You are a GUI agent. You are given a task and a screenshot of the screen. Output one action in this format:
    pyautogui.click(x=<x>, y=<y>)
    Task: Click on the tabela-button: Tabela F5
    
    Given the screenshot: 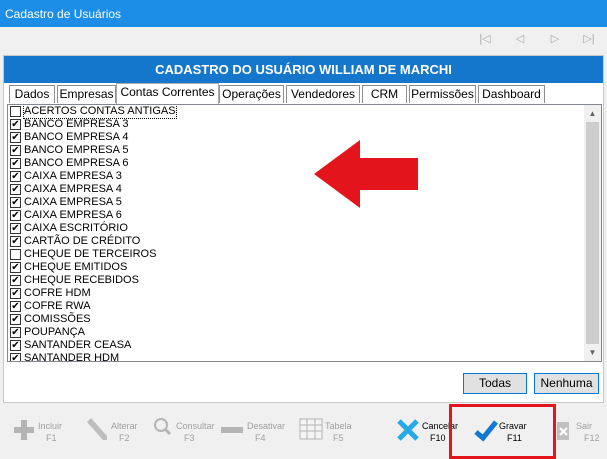 What is the action you would take?
    pyautogui.click(x=340, y=430)
    